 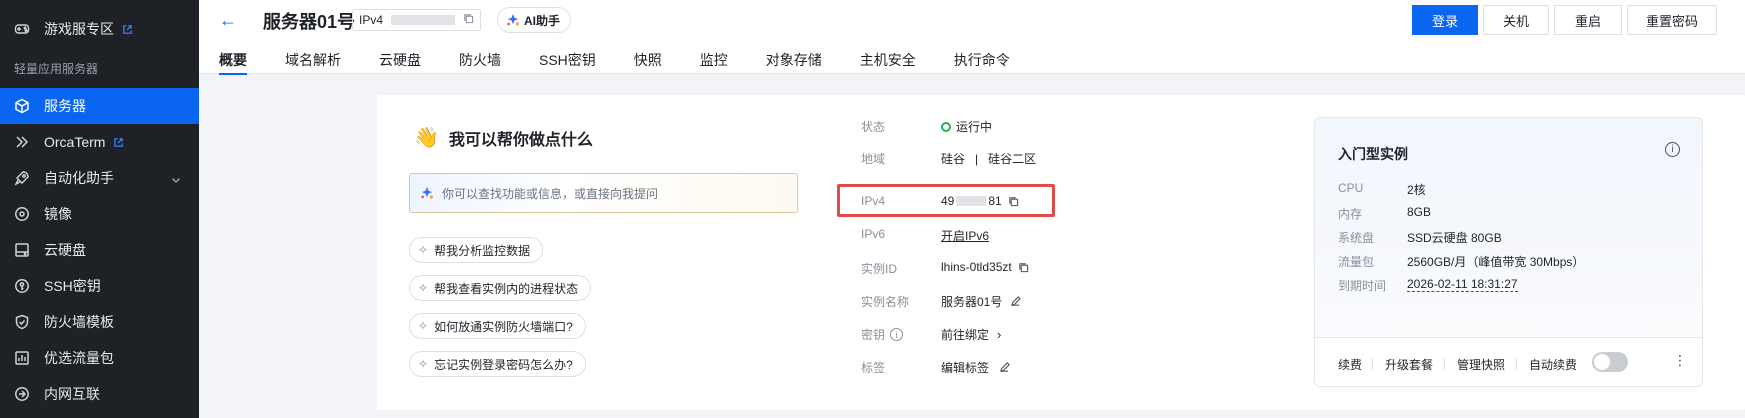 I want to click on tab-ssh-key: SSH密钥, so click(x=567, y=62).